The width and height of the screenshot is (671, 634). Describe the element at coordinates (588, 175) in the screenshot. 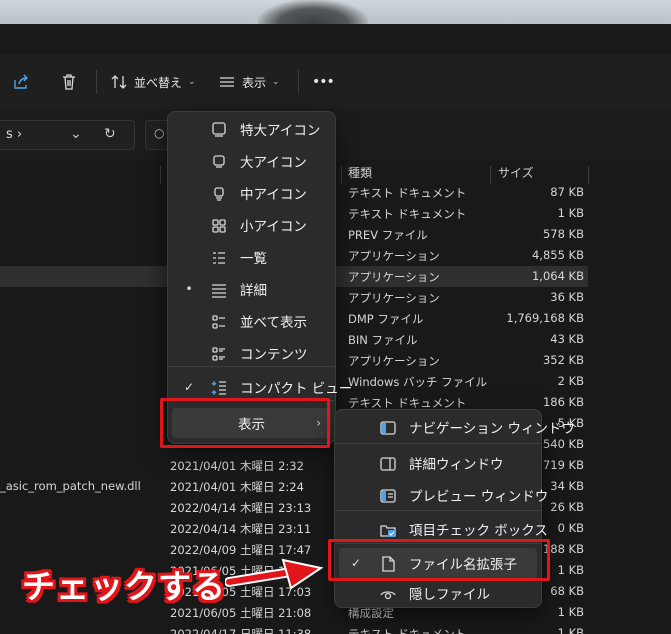

I see `column-divider` at that location.